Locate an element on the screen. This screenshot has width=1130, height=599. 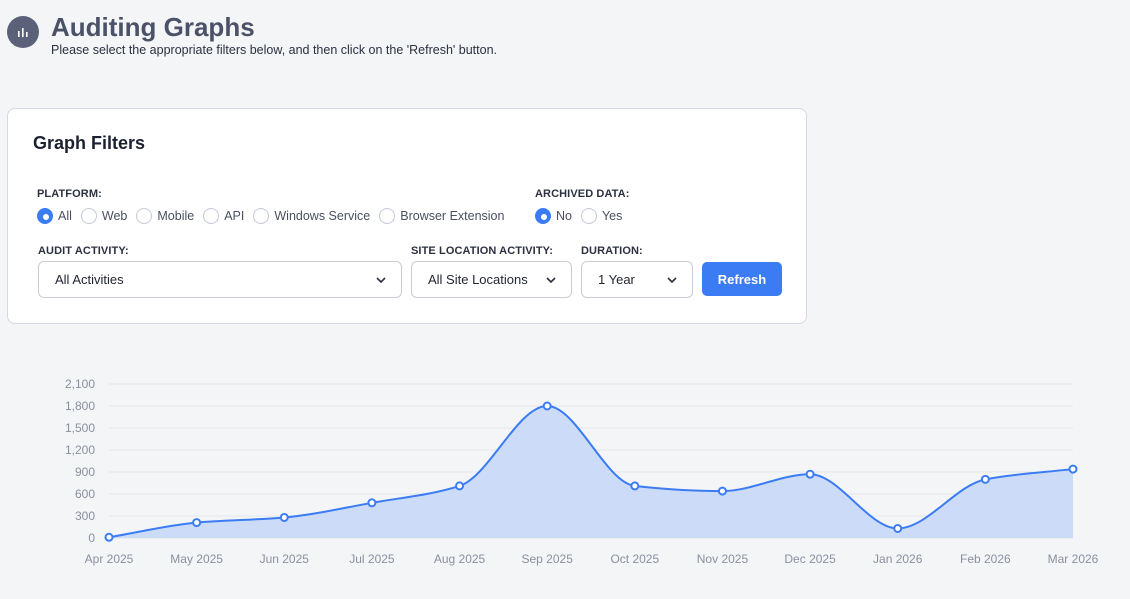
y-tick-label: 1,500 is located at coordinates (80, 428).